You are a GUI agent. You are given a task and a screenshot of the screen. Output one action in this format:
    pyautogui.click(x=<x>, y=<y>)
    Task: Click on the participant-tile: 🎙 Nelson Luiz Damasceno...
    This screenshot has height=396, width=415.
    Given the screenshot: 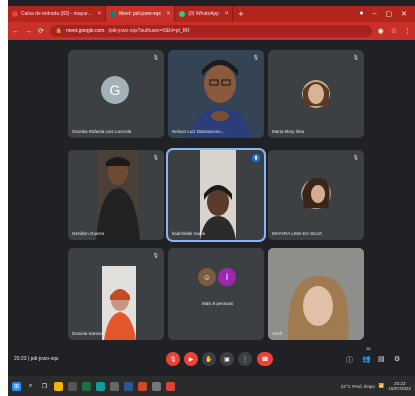 What is the action you would take?
    pyautogui.click(x=216, y=94)
    